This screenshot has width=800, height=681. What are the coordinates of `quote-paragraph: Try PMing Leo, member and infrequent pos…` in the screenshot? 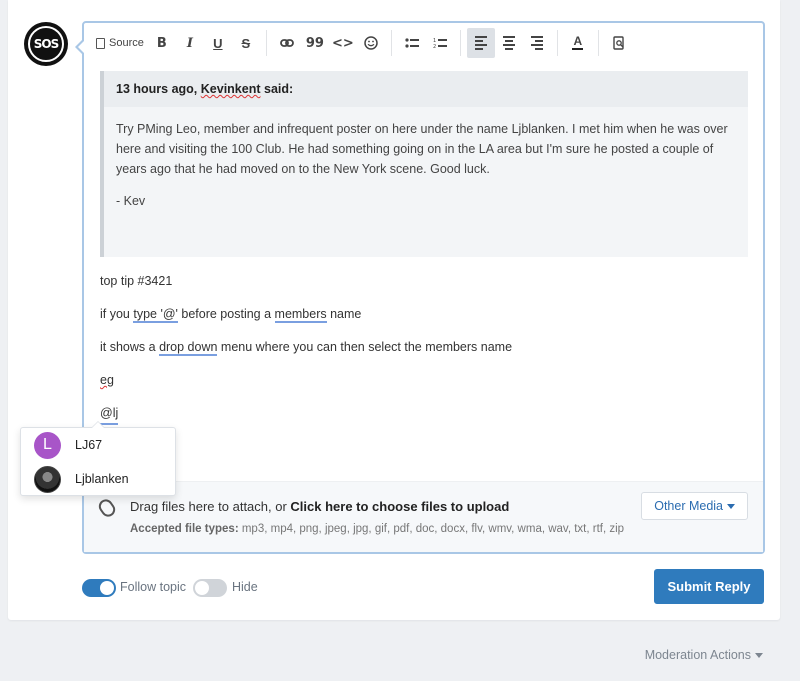 It's located at (422, 149).